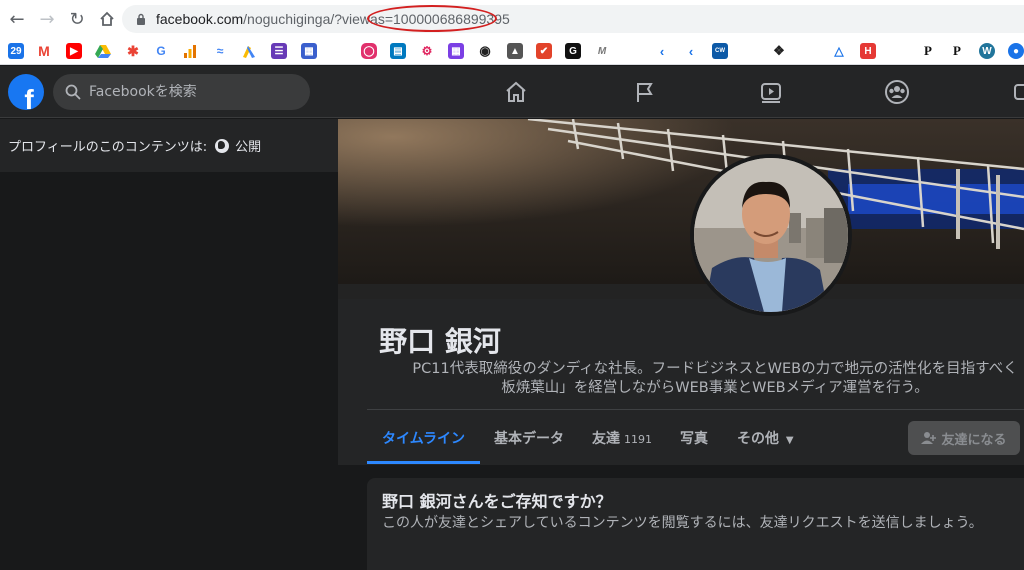 This screenshot has height=570, width=1024. I want to click on forms-bookmark-icon: ☰, so click(279, 51).